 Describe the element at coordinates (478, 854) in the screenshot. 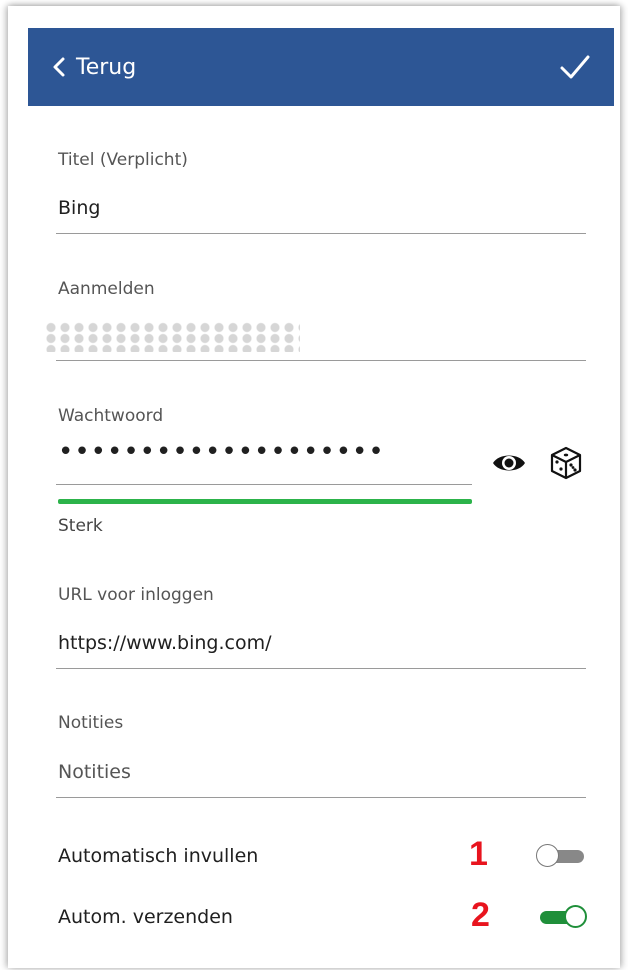

I see `annotation-marker-1: 1` at that location.